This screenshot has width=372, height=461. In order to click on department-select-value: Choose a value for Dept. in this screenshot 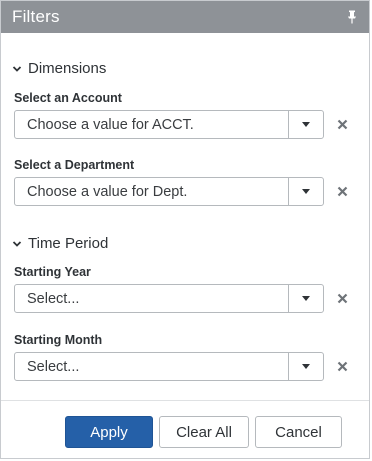, I will do `click(107, 191)`.